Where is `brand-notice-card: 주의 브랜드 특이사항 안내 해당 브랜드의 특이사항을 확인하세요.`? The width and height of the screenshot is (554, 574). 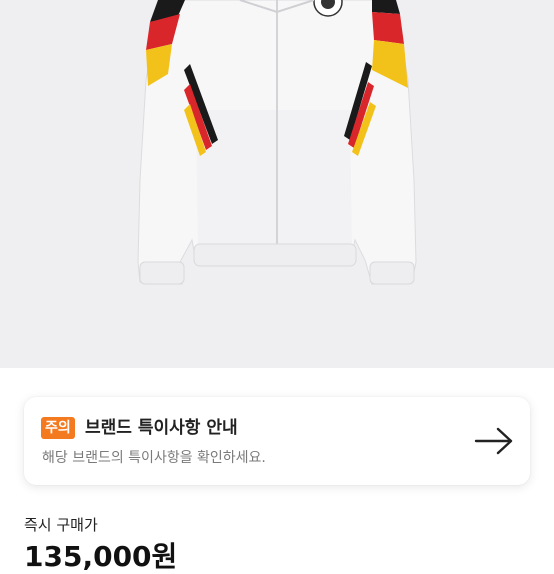 brand-notice-card: 주의 브랜드 특이사항 안내 해당 브랜드의 특이사항을 확인하세요. is located at coordinates (277, 441).